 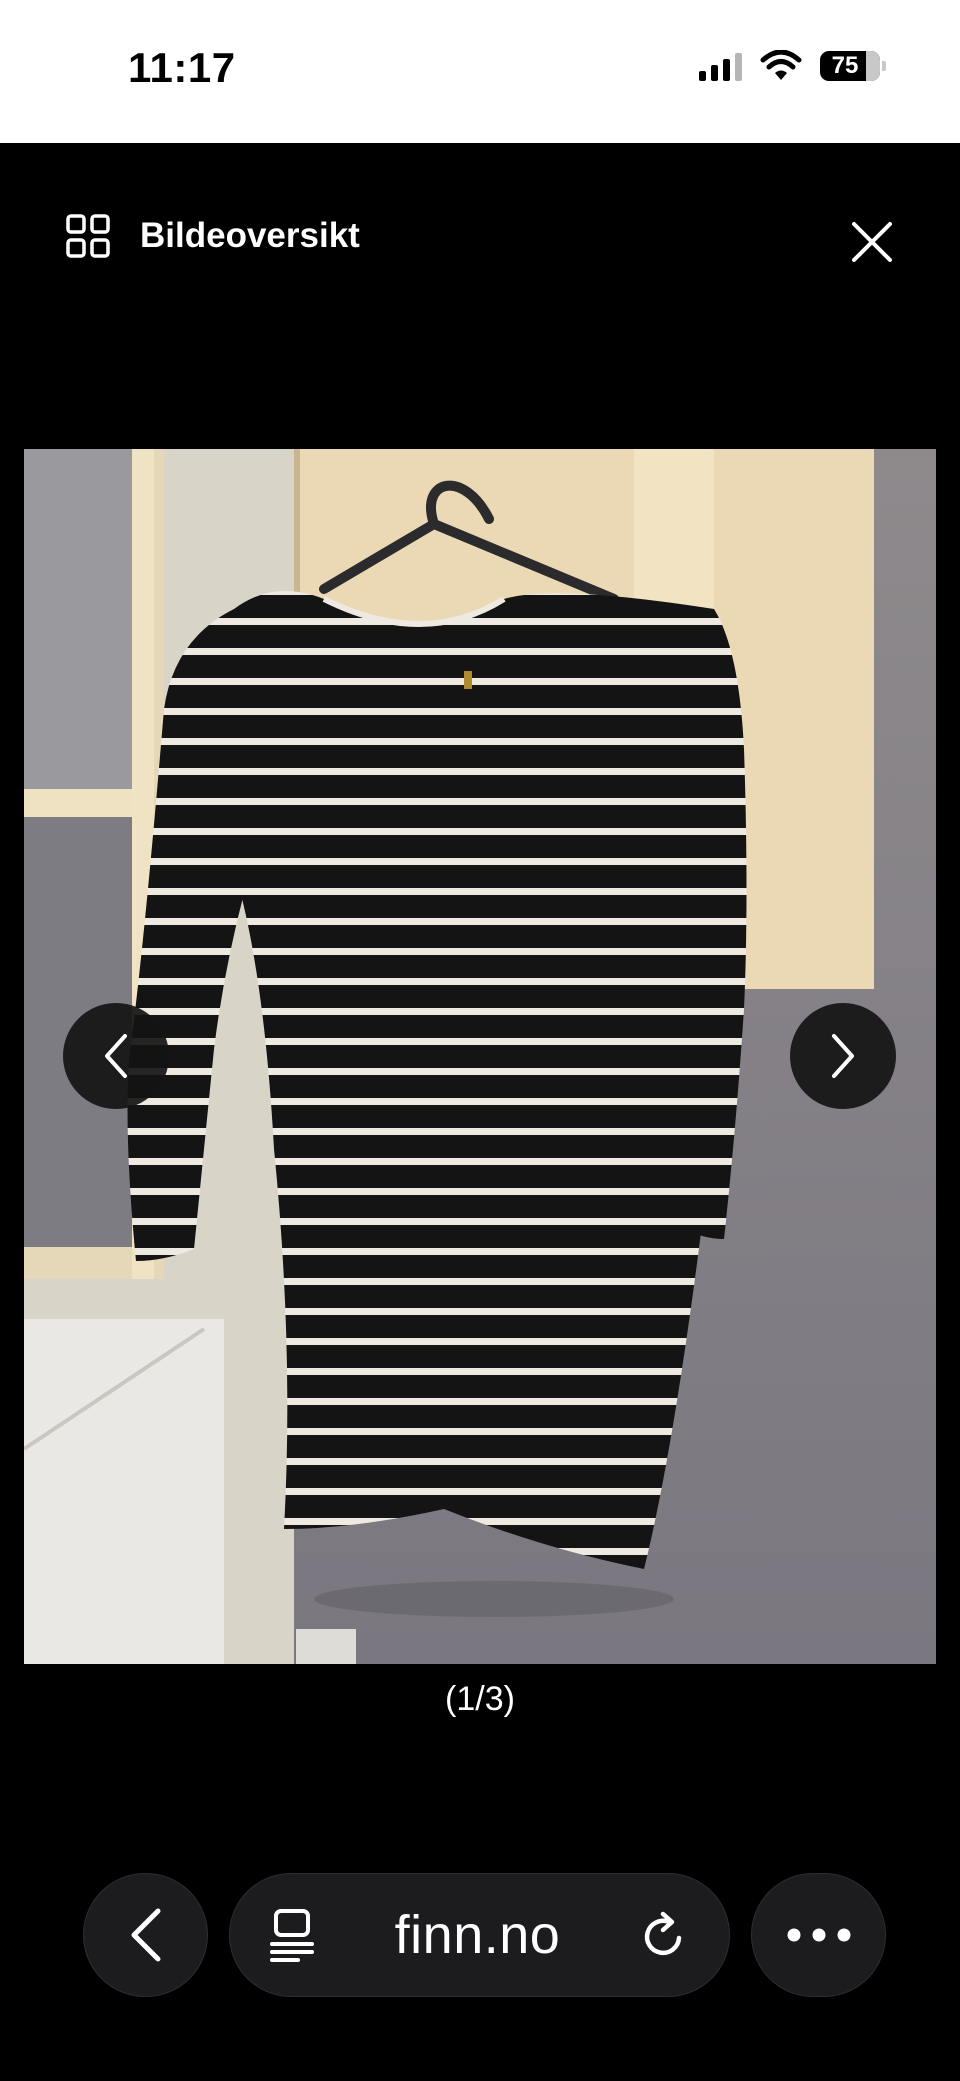 I want to click on reload-icon, so click(x=664, y=1935).